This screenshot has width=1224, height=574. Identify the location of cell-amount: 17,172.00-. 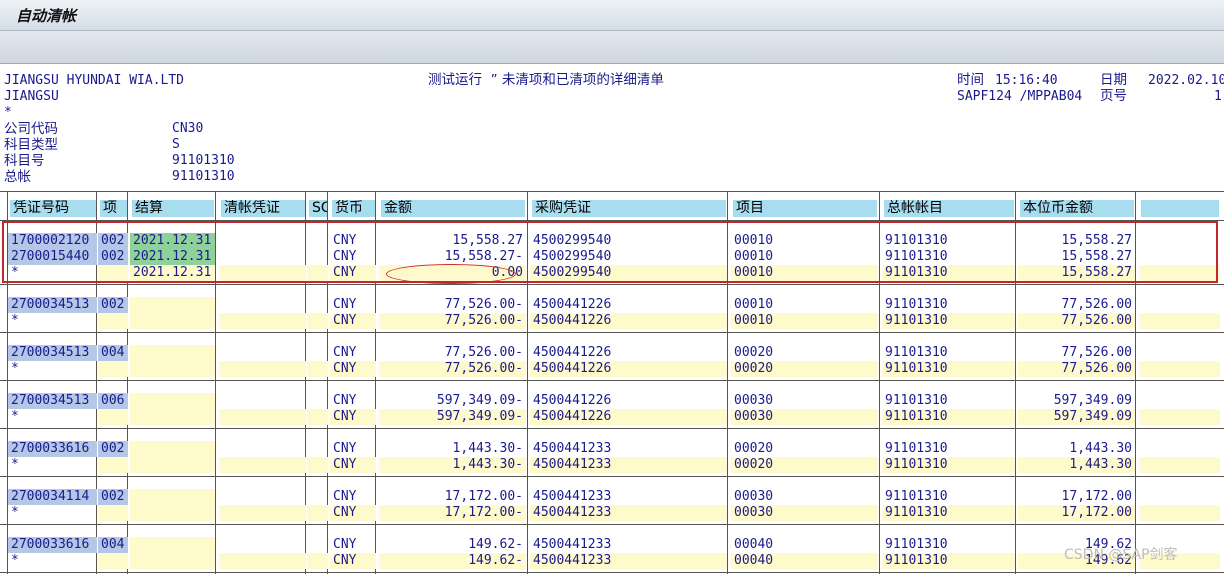
(452, 513).